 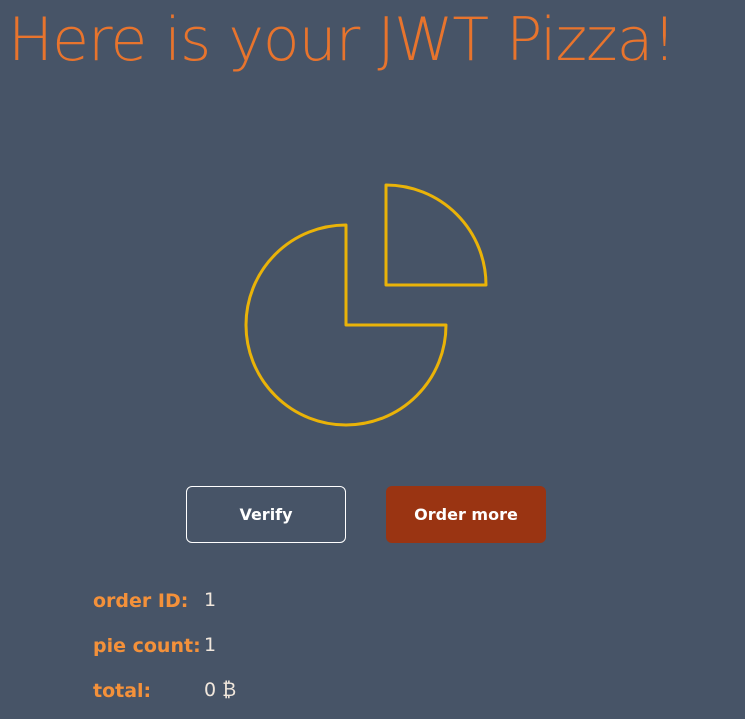 I want to click on total-row: total:, so click(x=122, y=691).